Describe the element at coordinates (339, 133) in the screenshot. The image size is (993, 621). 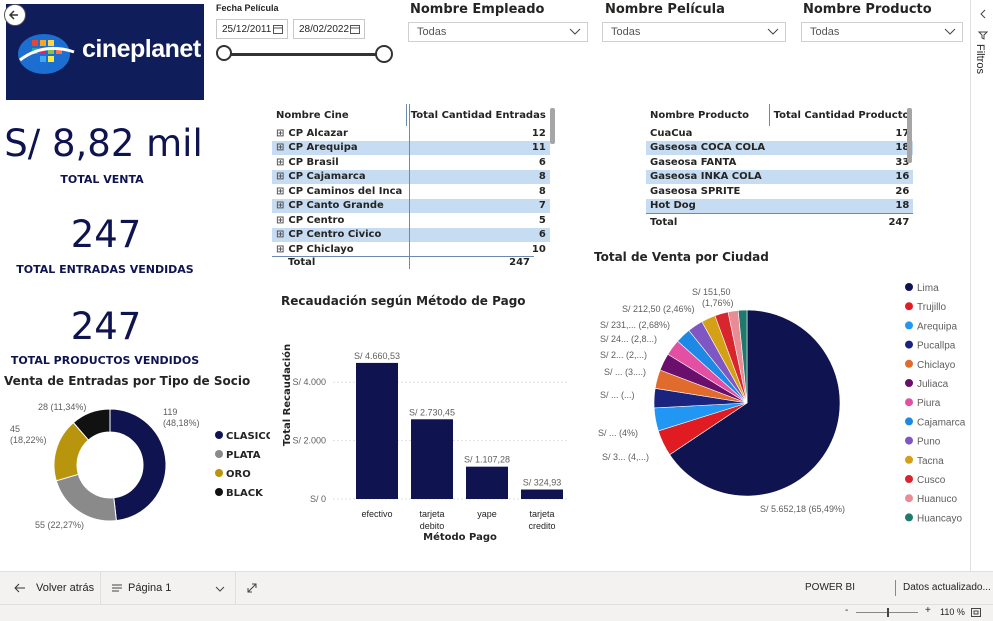
I see `table-cell-name: ⊞ CP Alcazar` at that location.